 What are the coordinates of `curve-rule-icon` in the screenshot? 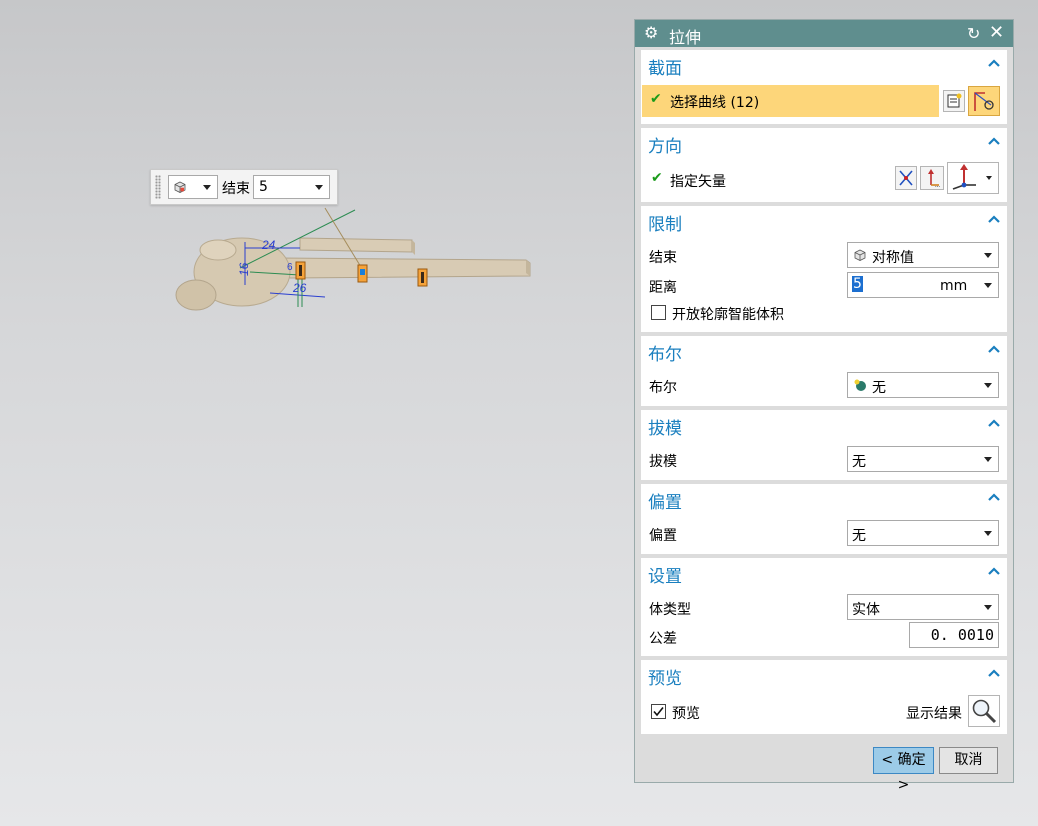 It's located at (954, 101).